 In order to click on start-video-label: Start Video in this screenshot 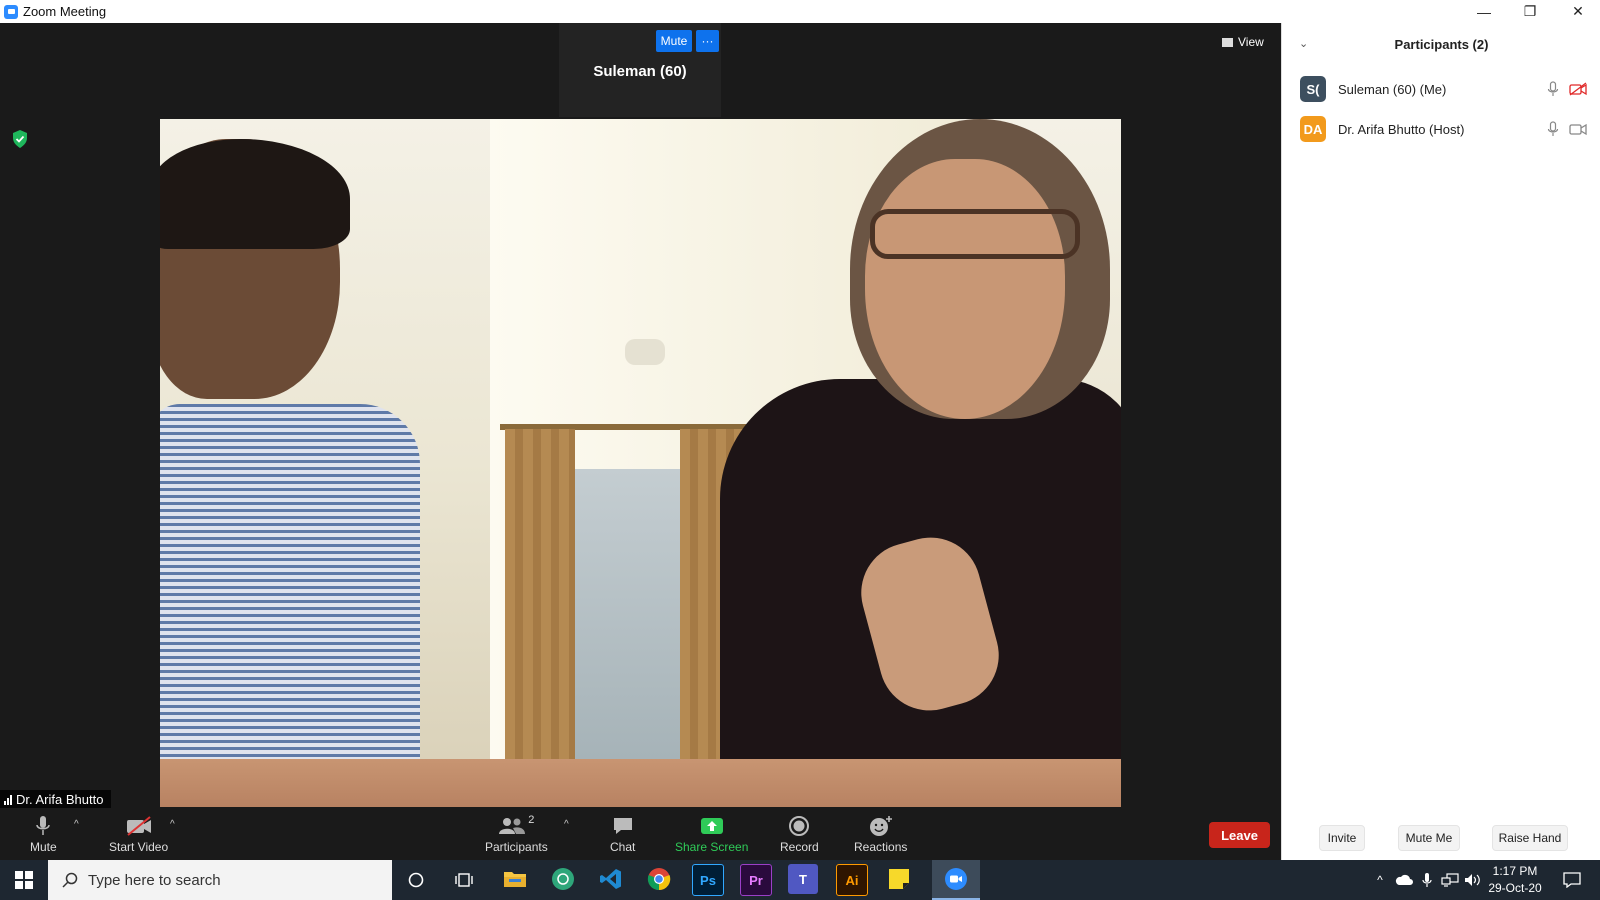, I will do `click(139, 847)`.